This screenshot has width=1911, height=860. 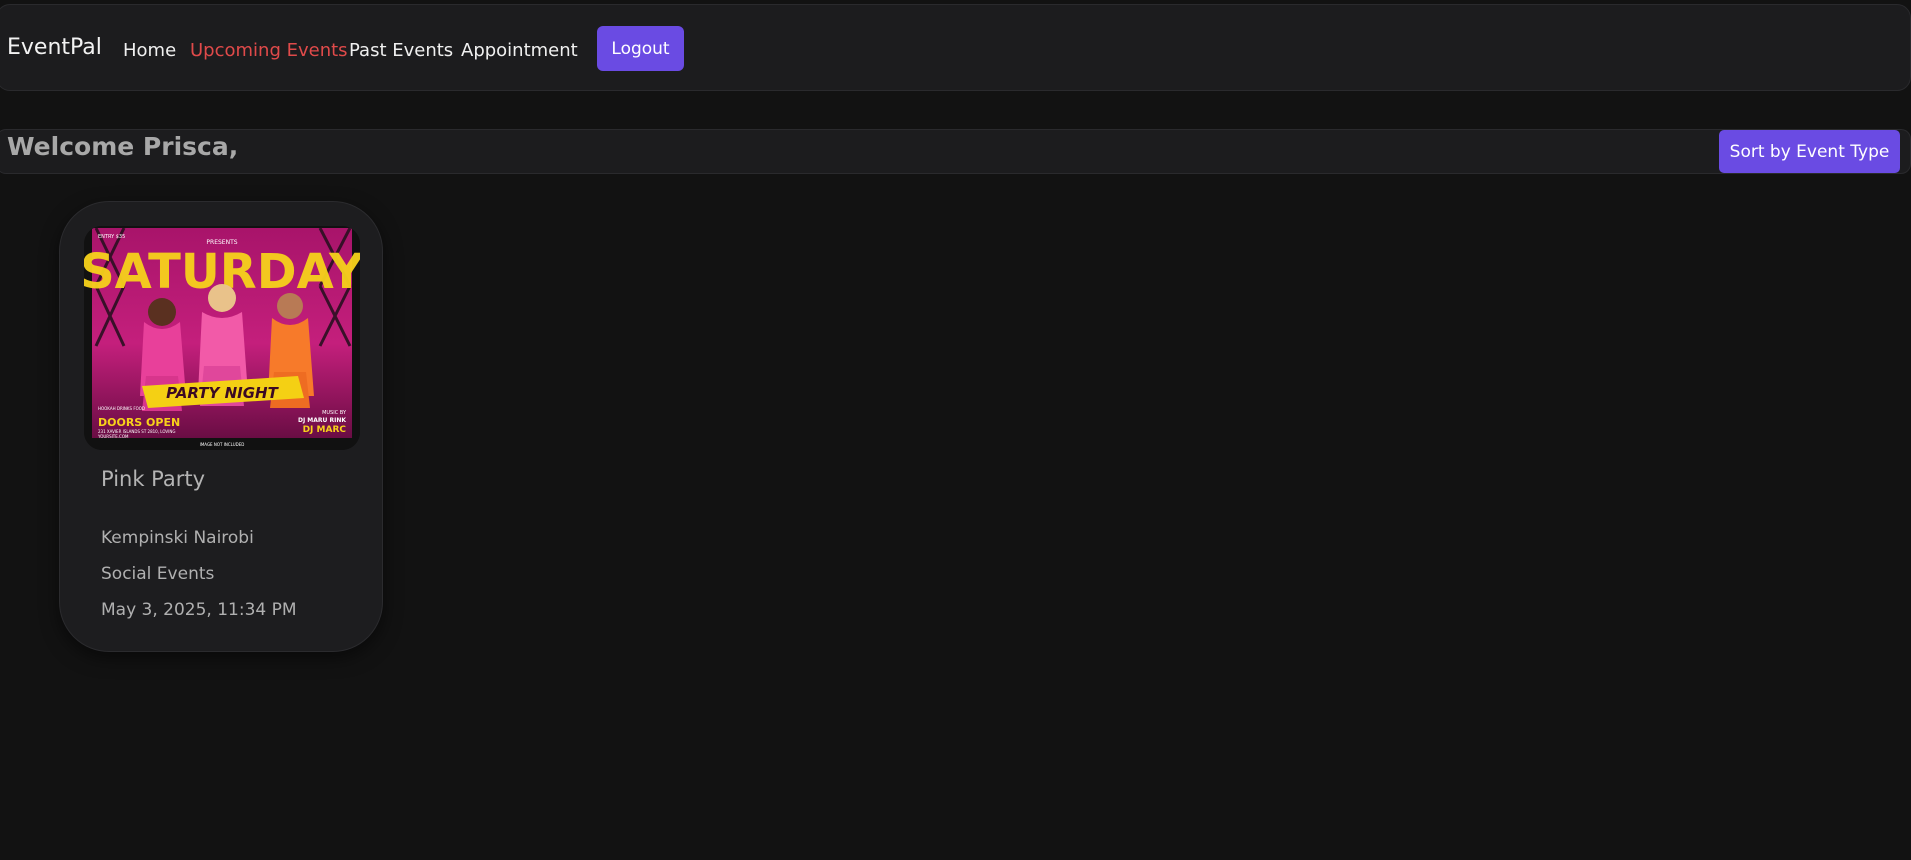 I want to click on poster-site: YOURSITE.COM, so click(x=113, y=436).